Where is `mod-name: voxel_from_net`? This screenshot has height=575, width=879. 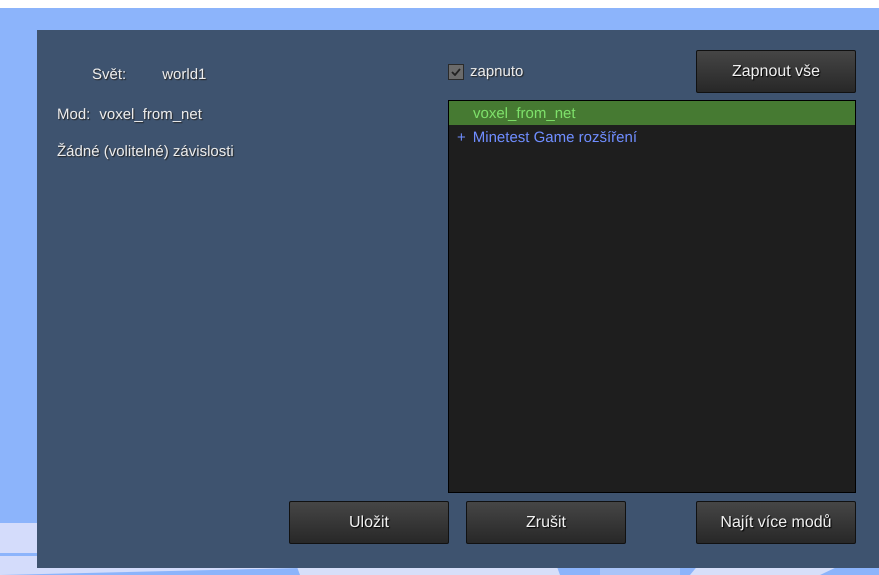
mod-name: voxel_from_net is located at coordinates (150, 114).